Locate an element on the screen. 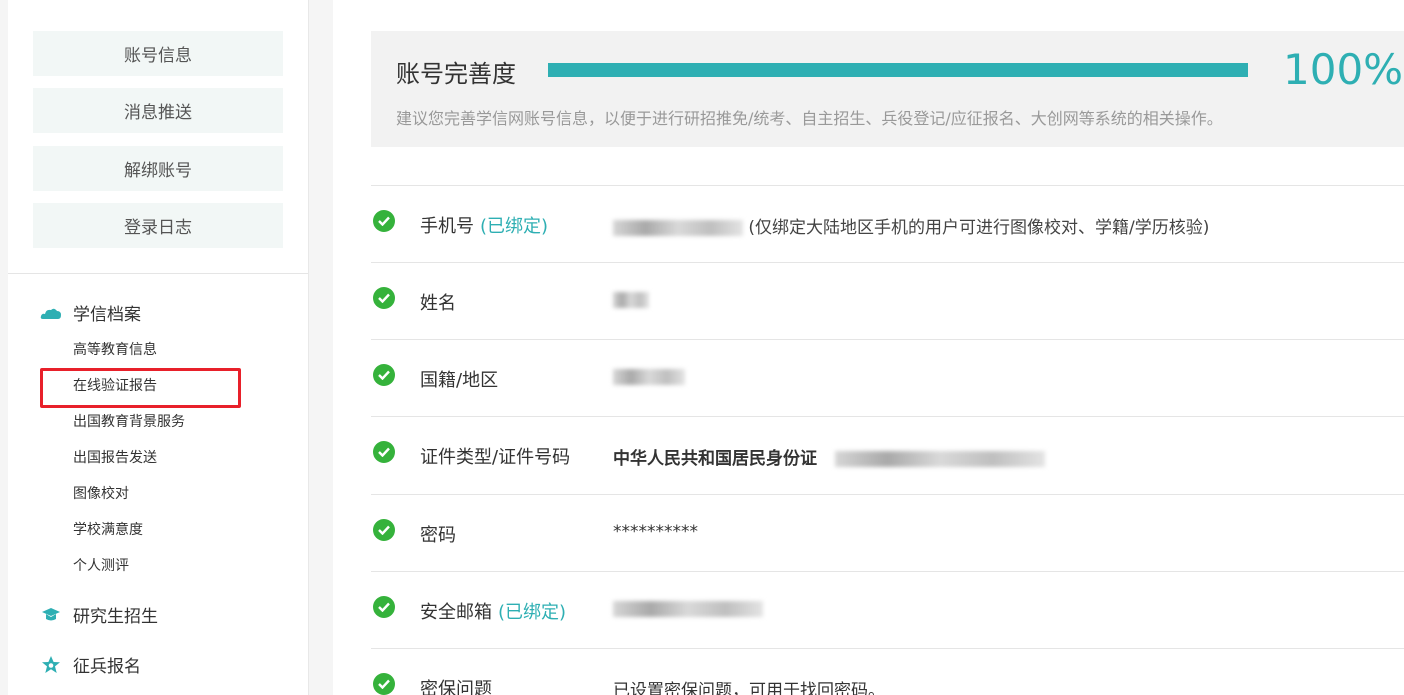 The height and width of the screenshot is (695, 1404). row-phone: 手机号 (已绑定) (仅绑定大陆地区手机的用户可进行图像校对、学籍/学历核验) is located at coordinates (887, 223).